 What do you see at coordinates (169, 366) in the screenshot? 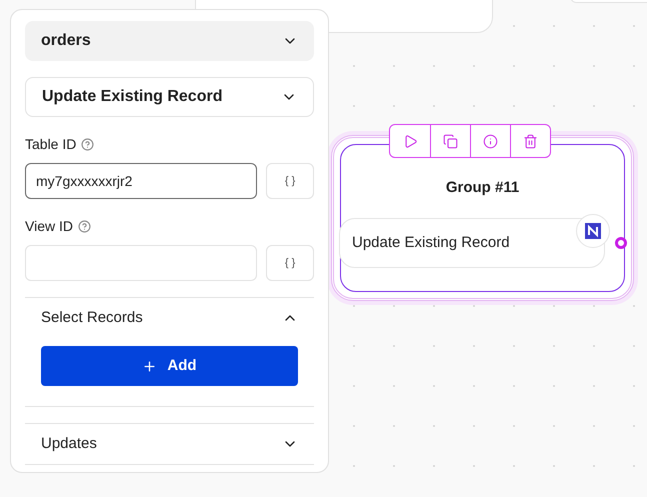
I see `add-button: Add` at bounding box center [169, 366].